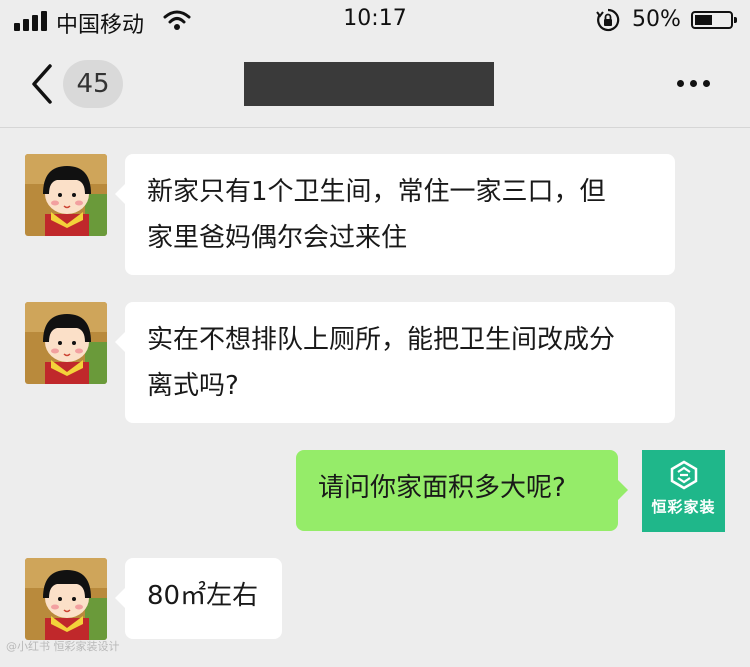 The image size is (750, 667). I want to click on outgoing-message: 请问你家面积多大呢?, so click(462, 490).